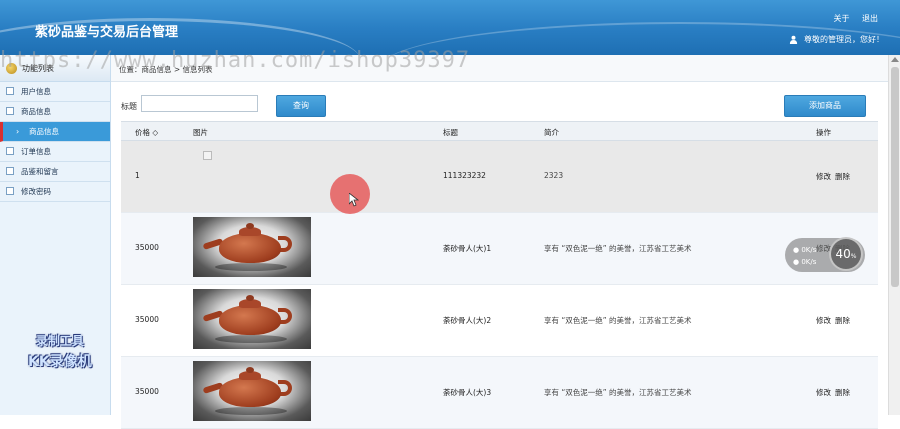 Image resolution: width=900 pixels, height=429 pixels. I want to click on network-speed-widget: ● 0K/s ● 0K/s 40%, so click(825, 254).